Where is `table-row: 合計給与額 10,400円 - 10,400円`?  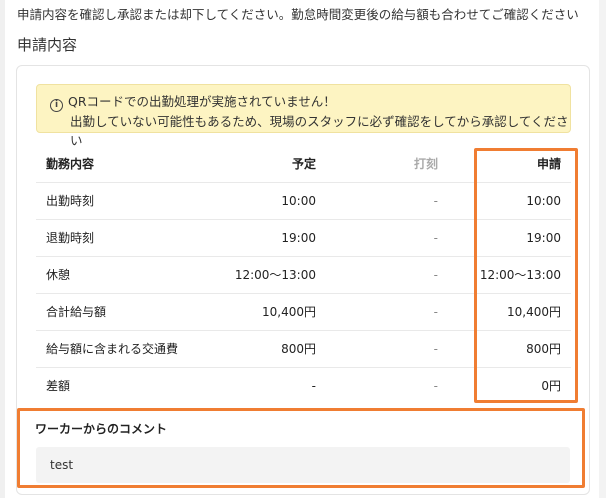 table-row: 合計給与額 10,400円 - 10,400円 is located at coordinates (303, 312).